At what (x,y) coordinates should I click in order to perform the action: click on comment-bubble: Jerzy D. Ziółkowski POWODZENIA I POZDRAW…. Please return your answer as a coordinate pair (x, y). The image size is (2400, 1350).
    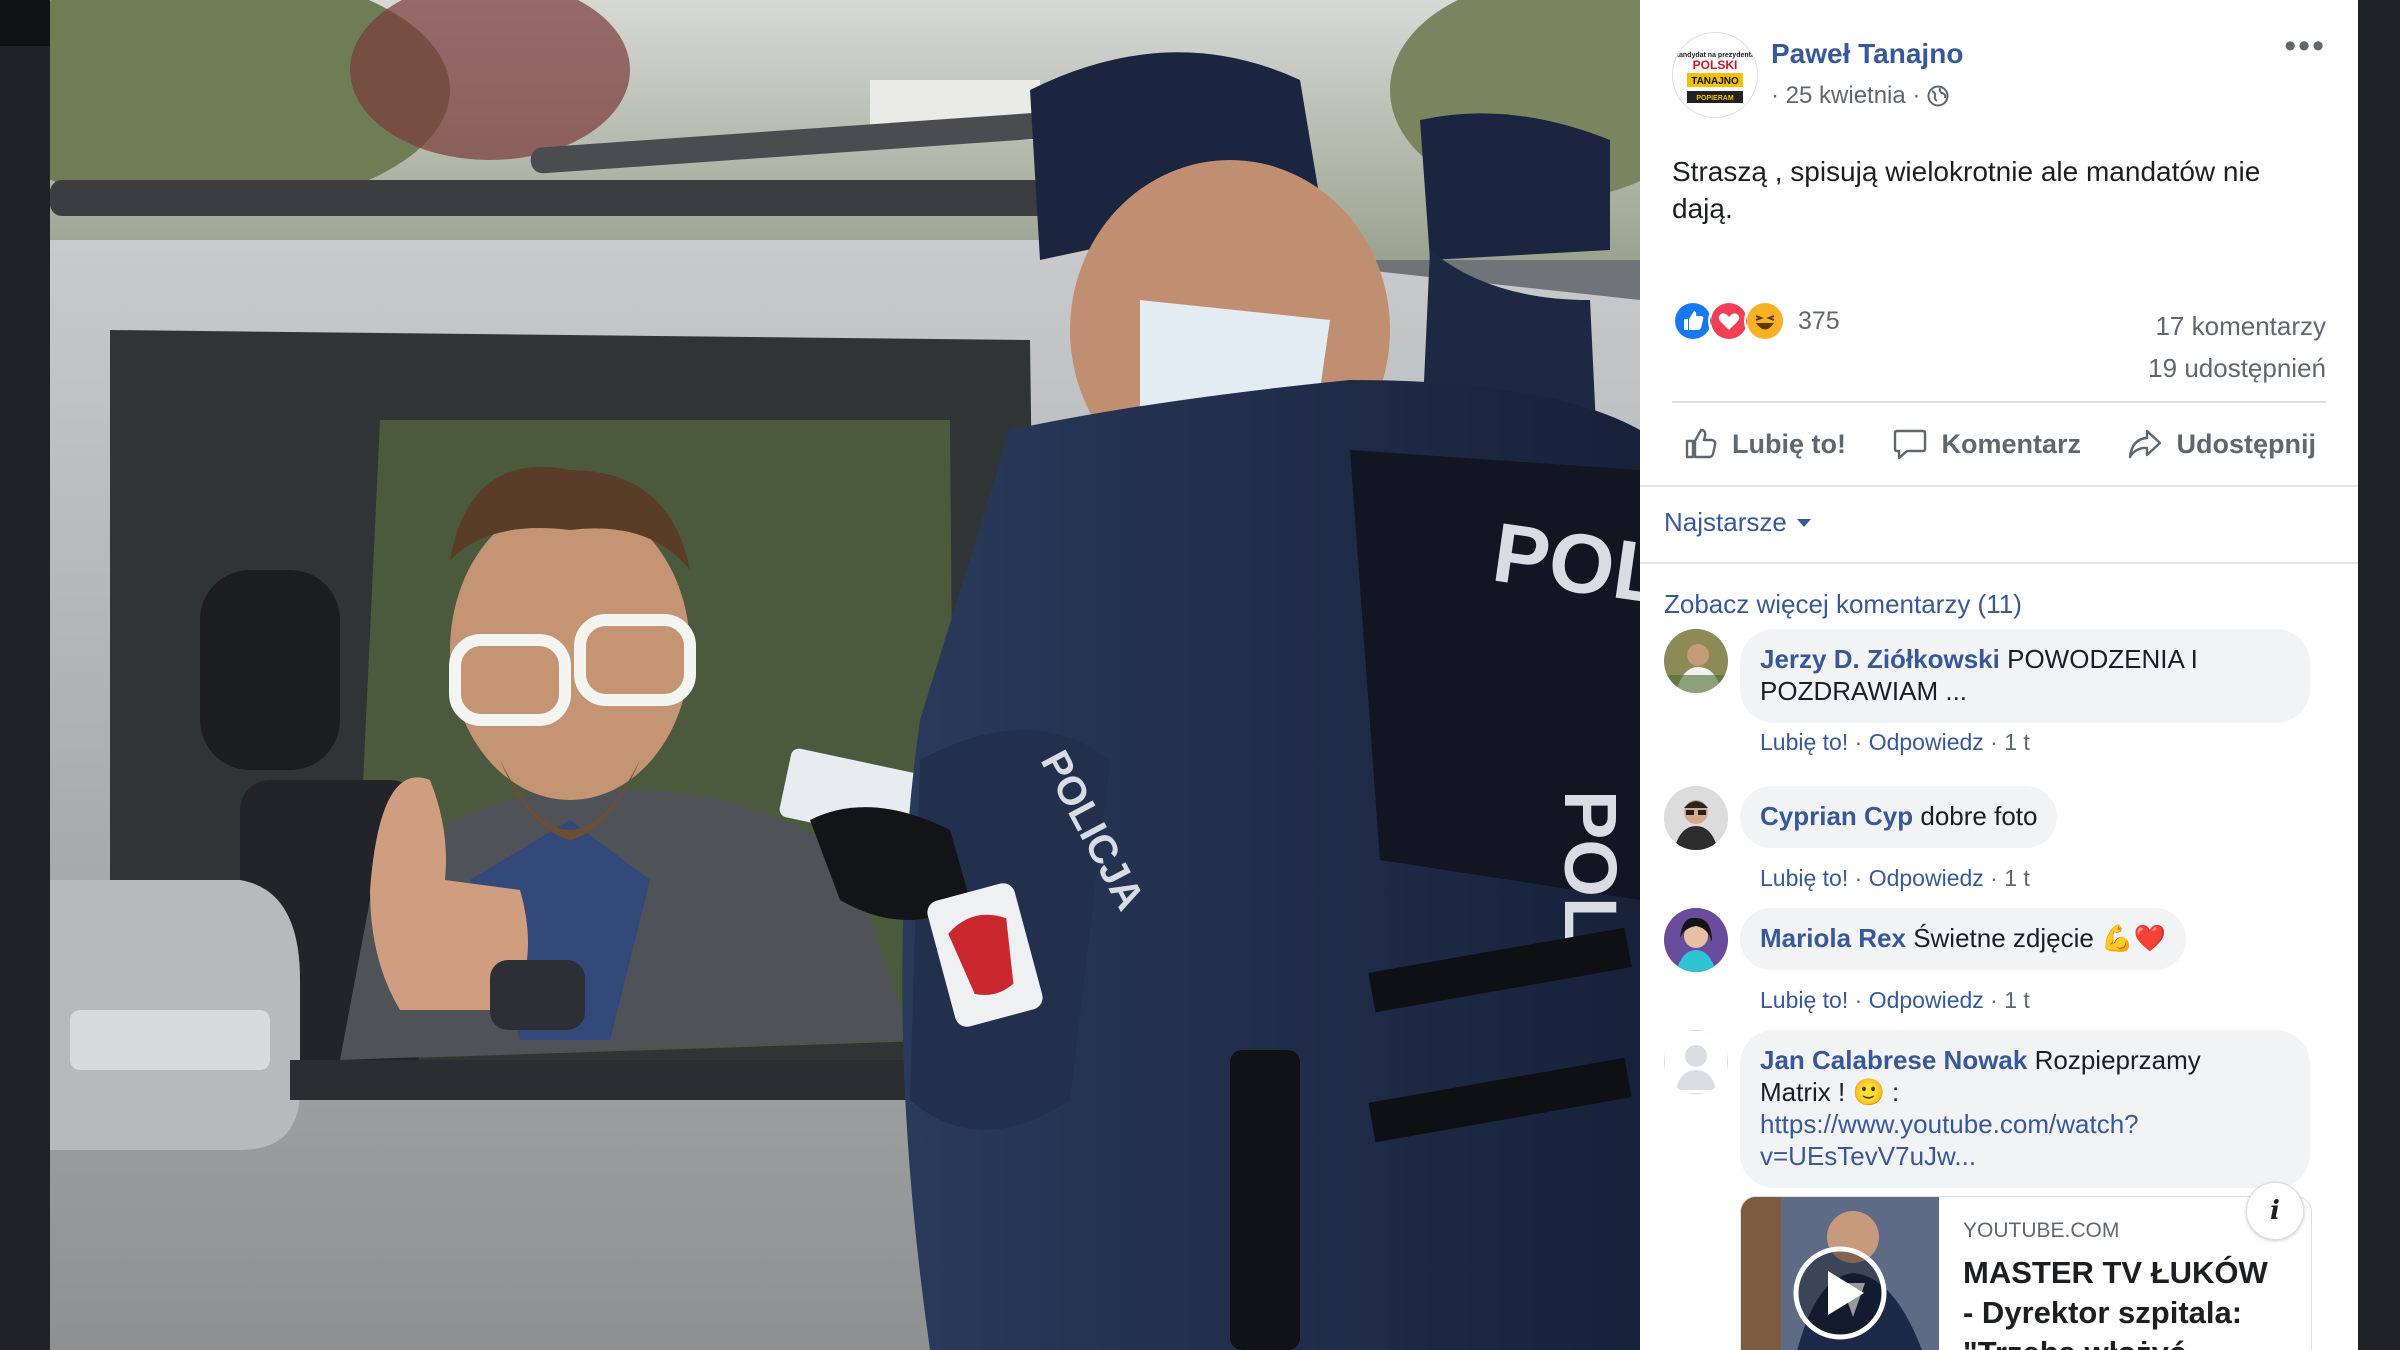
    Looking at the image, I should click on (2025, 676).